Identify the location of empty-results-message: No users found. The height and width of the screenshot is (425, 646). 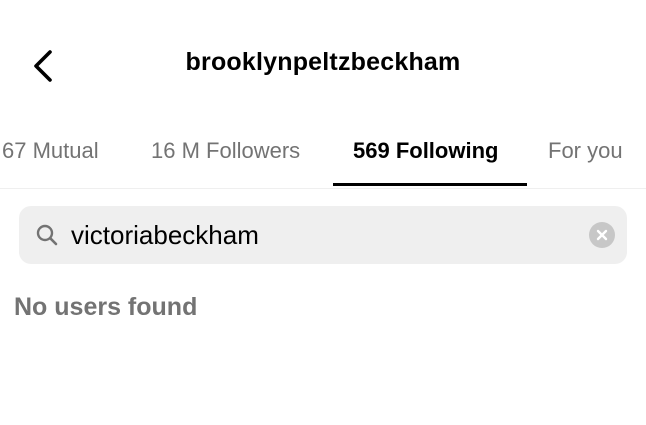
(106, 307).